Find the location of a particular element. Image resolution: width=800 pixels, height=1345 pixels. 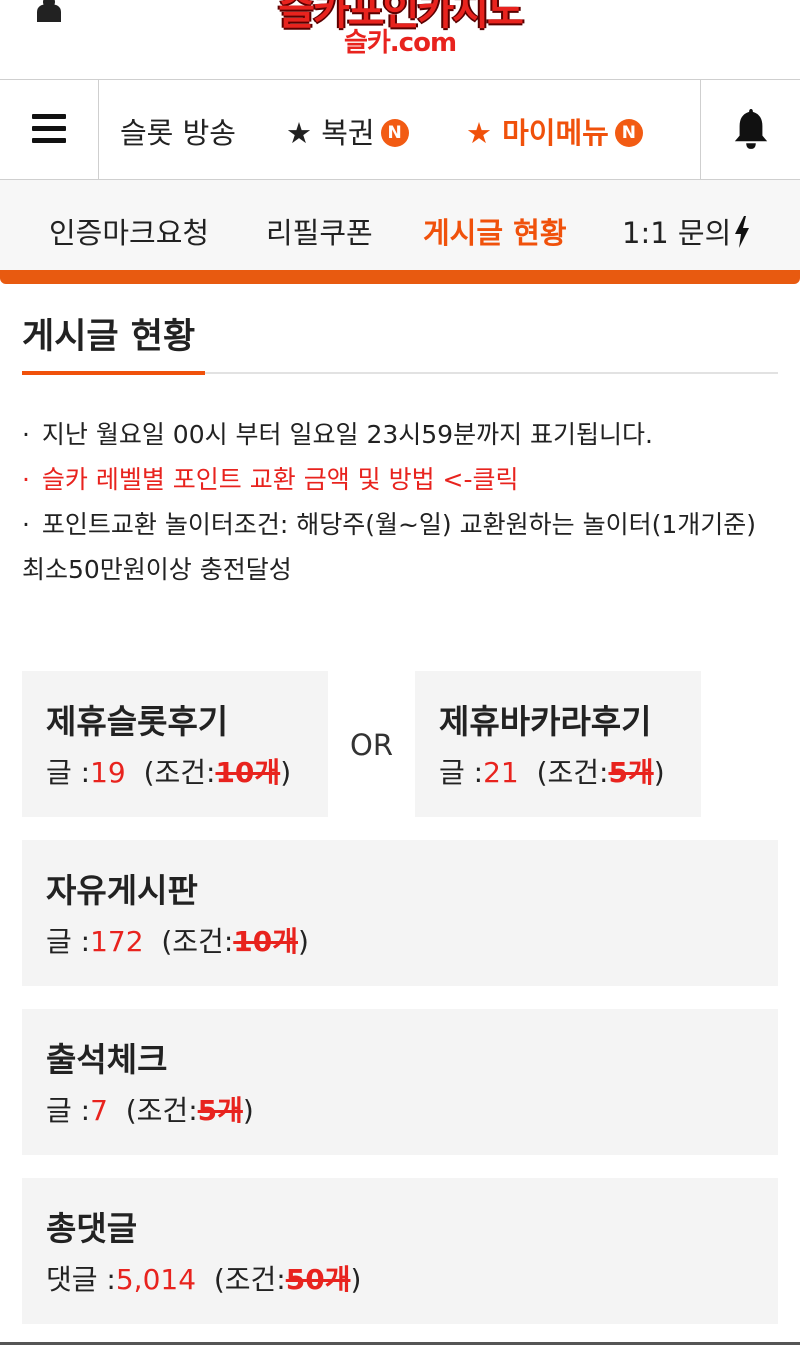

notification-button is located at coordinates (750, 129).